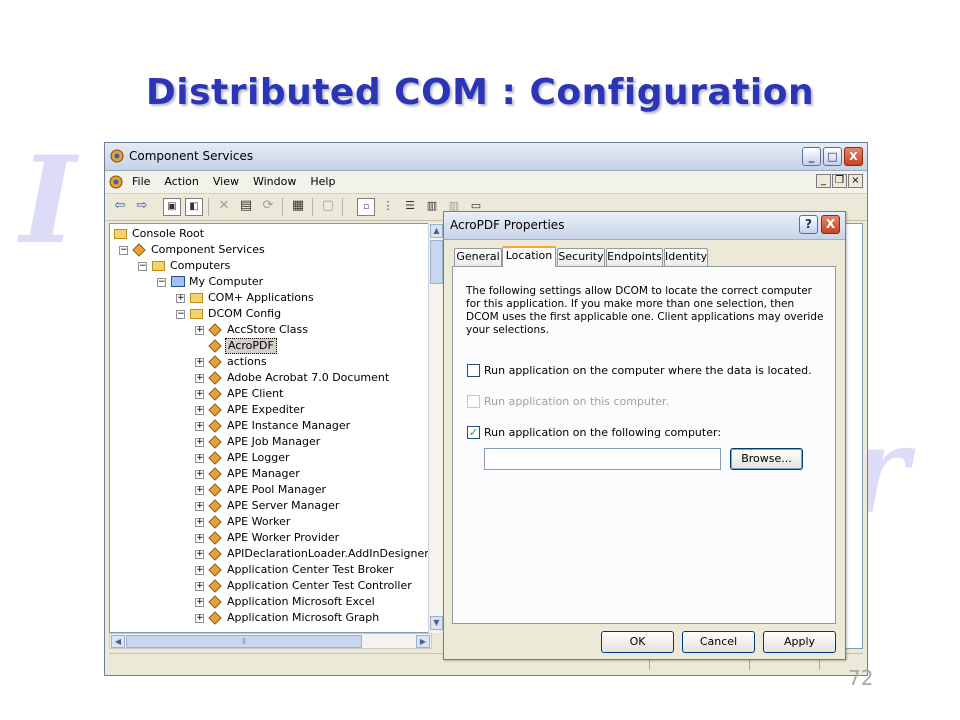 This screenshot has width=960, height=720. What do you see at coordinates (270, 282) in the screenshot?
I see `tree-node: − My Computer` at bounding box center [270, 282].